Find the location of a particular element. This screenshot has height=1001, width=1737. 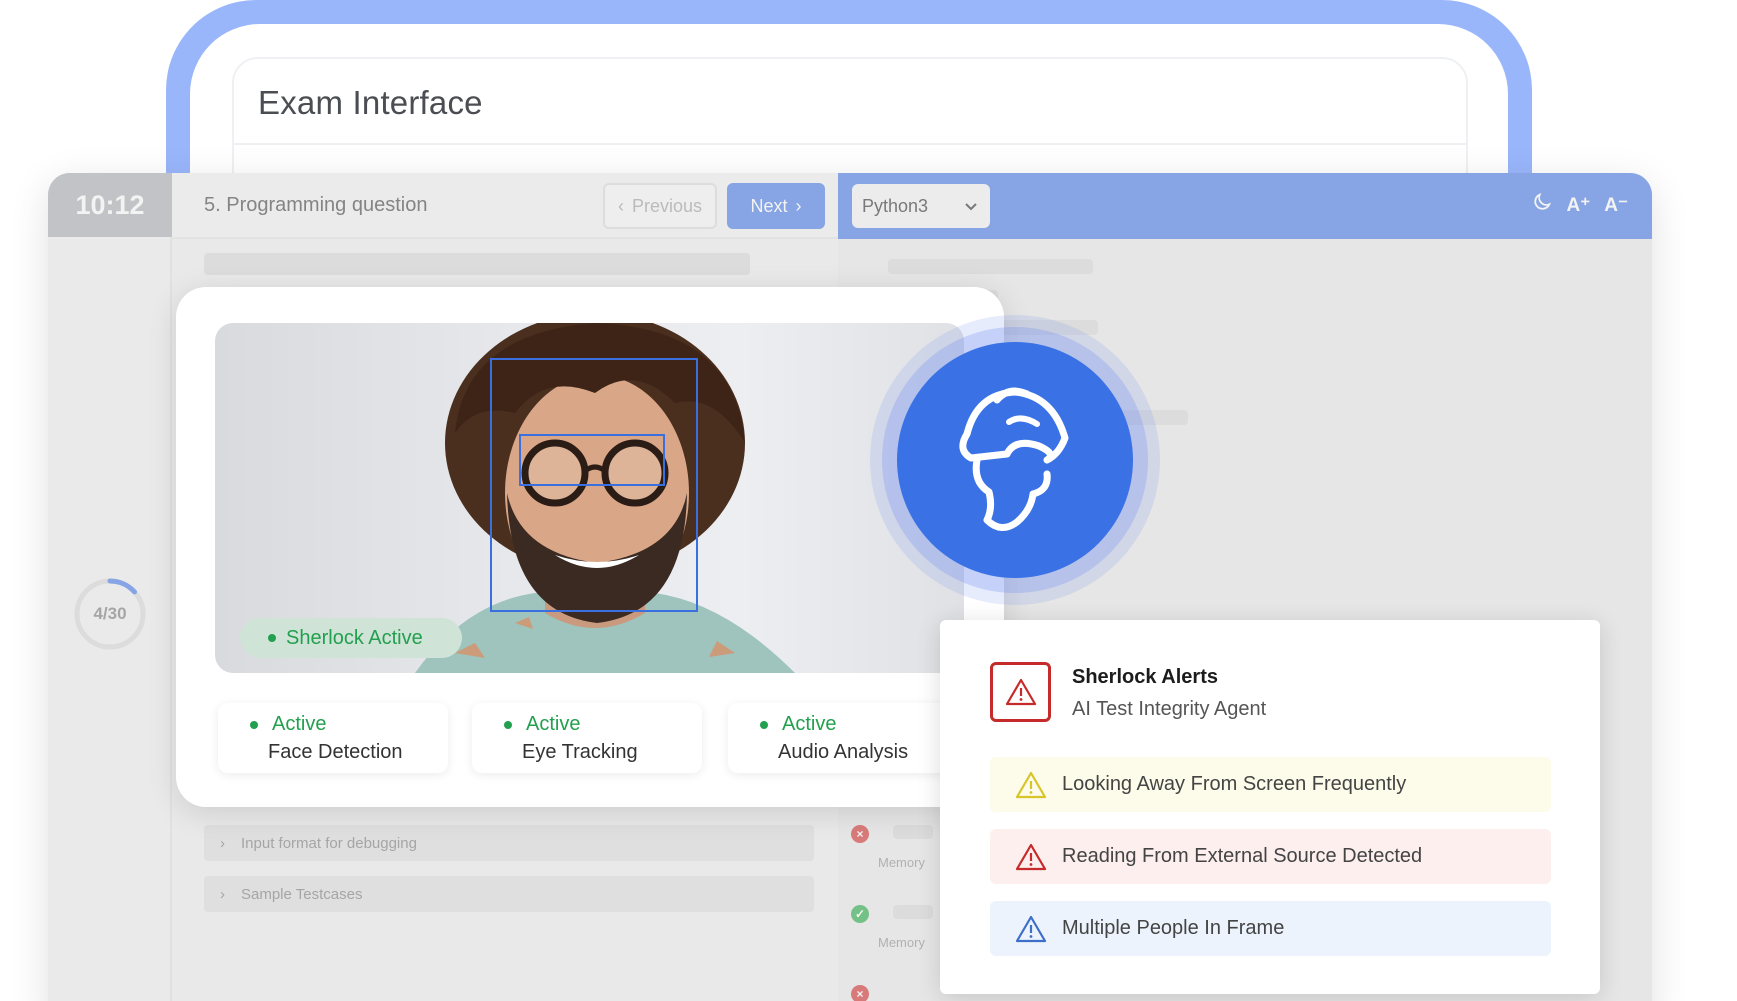

chevron-left-icon: ‹ is located at coordinates (620, 205).